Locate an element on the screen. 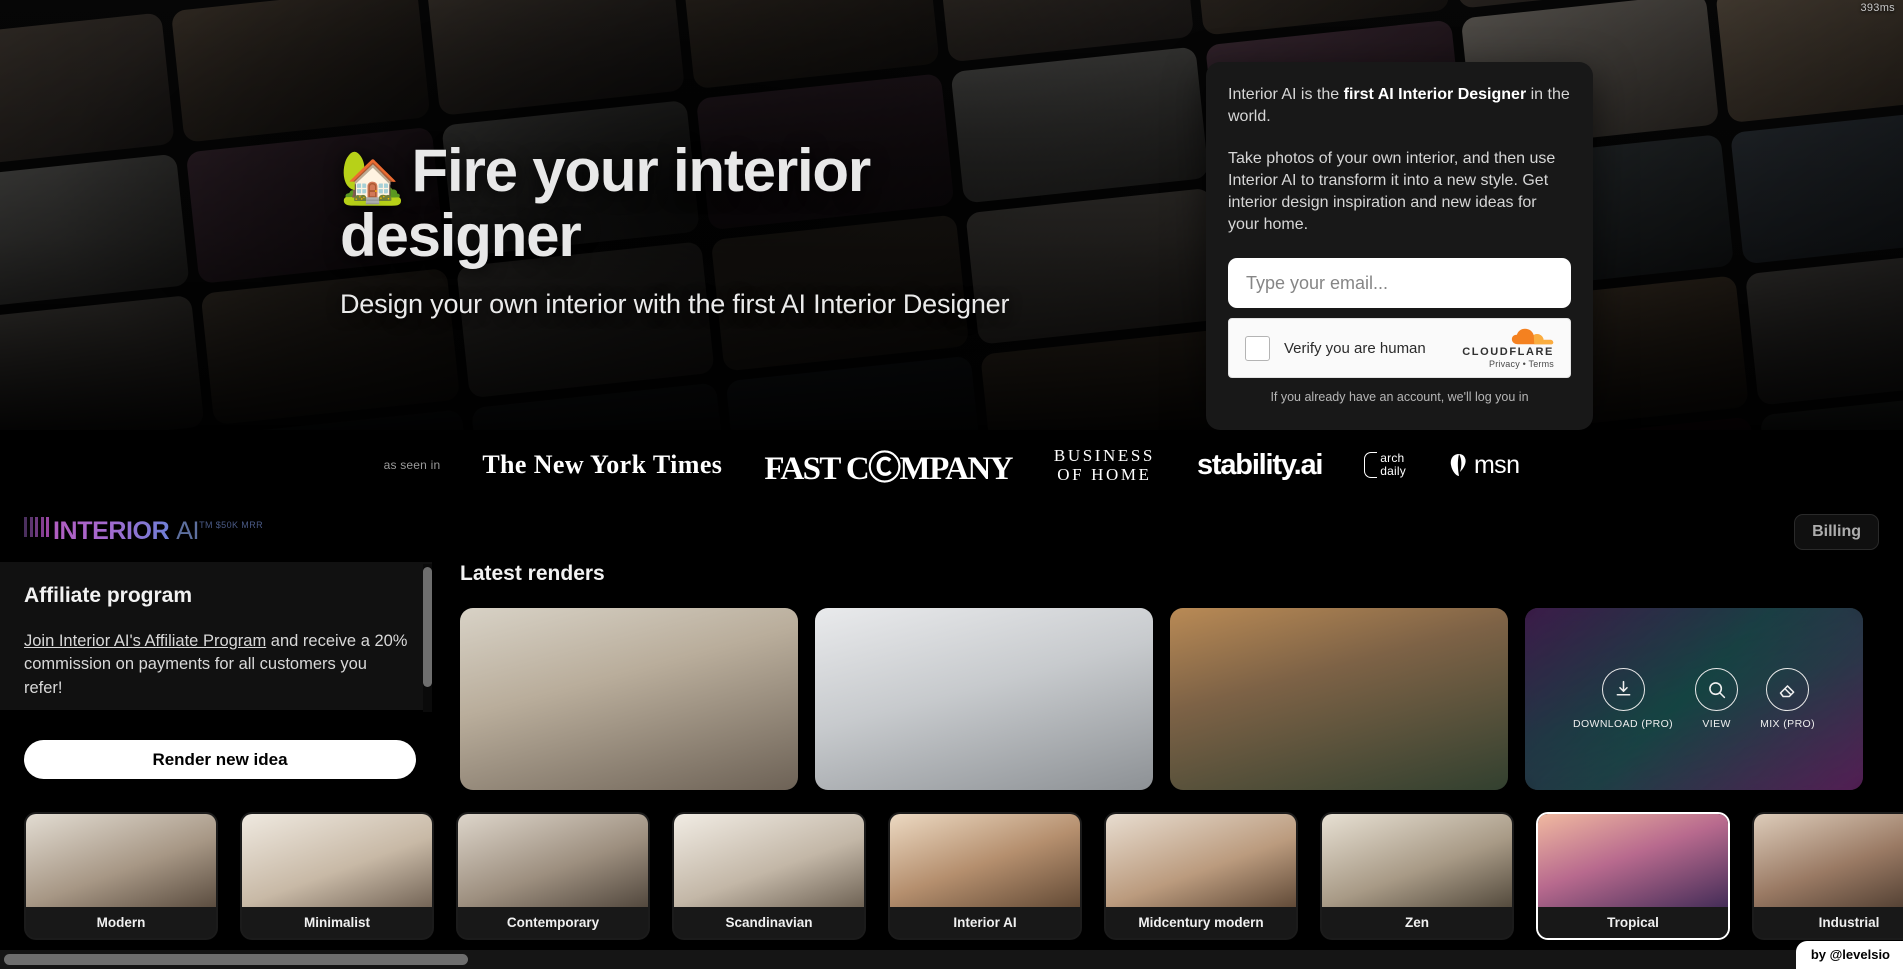 This screenshot has height=969, width=1903. arch-daily-text: arch daily is located at coordinates (1393, 464).